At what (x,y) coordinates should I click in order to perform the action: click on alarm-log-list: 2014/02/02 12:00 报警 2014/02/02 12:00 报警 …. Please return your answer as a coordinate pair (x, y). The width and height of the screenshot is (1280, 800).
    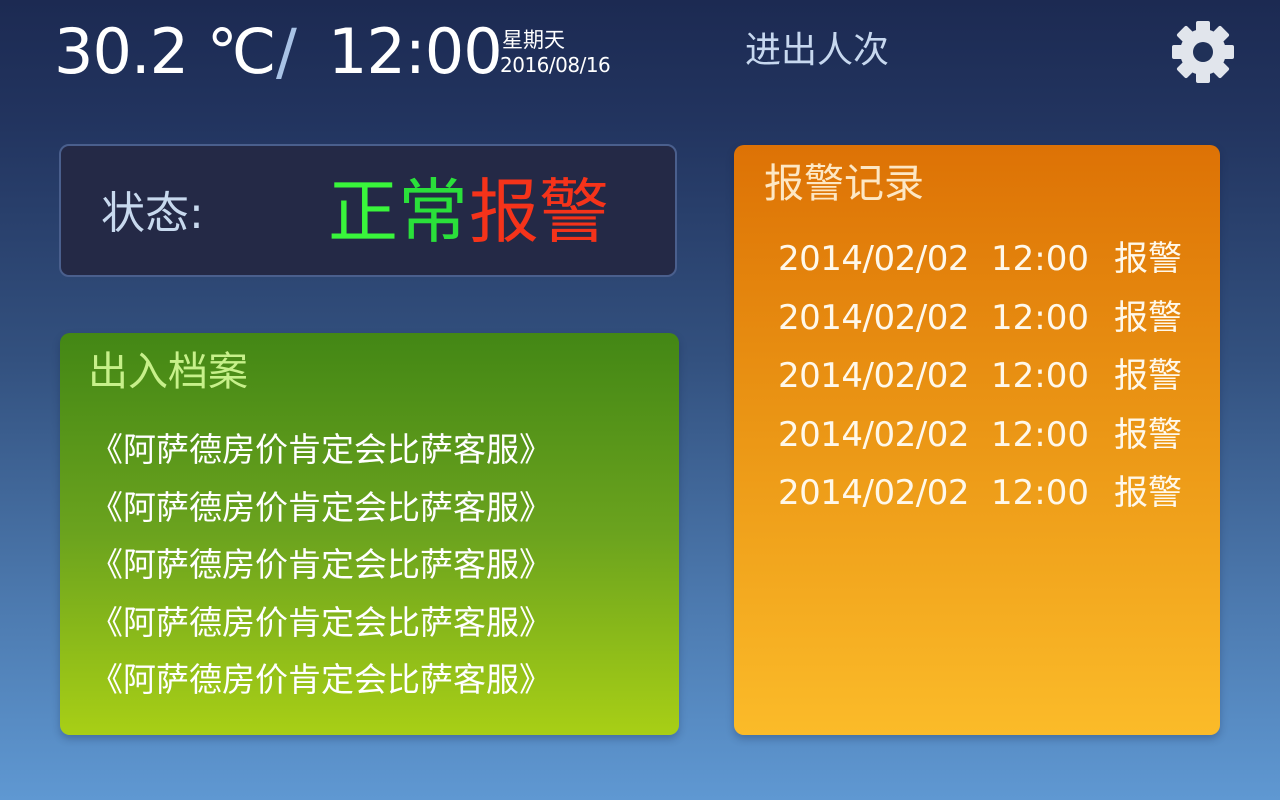
    Looking at the image, I should click on (988, 375).